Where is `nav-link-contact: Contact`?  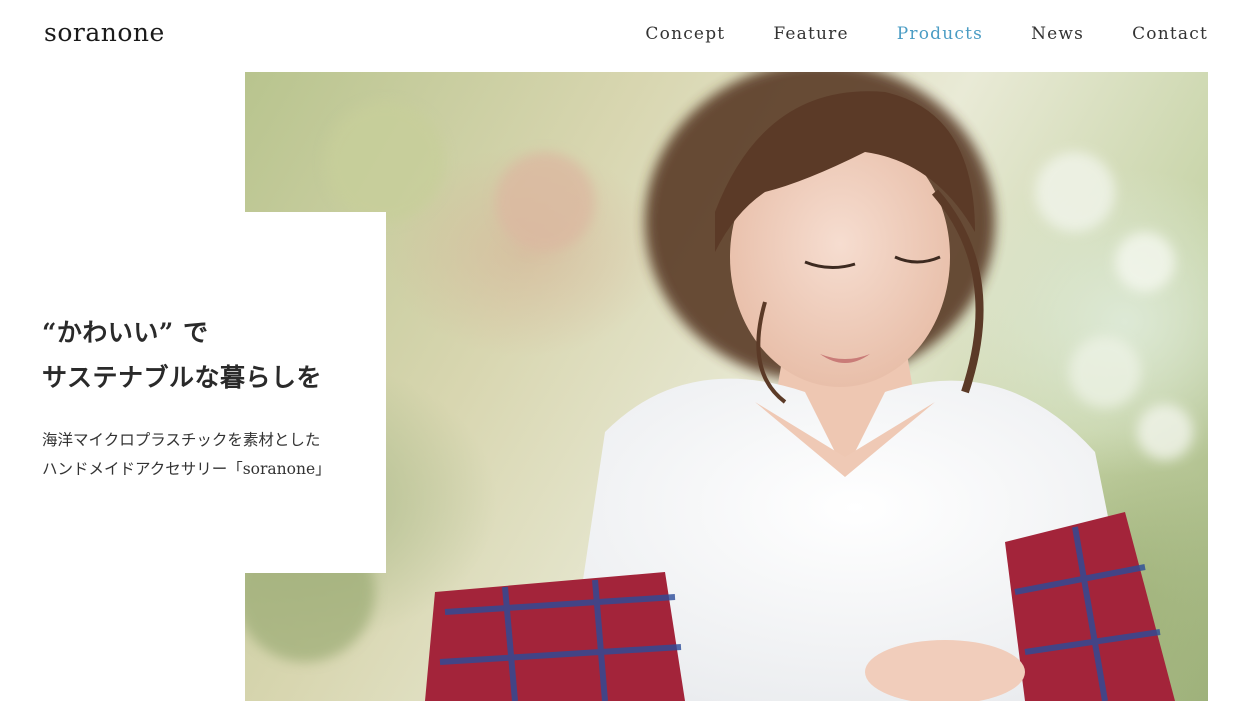 nav-link-contact: Contact is located at coordinates (1170, 34).